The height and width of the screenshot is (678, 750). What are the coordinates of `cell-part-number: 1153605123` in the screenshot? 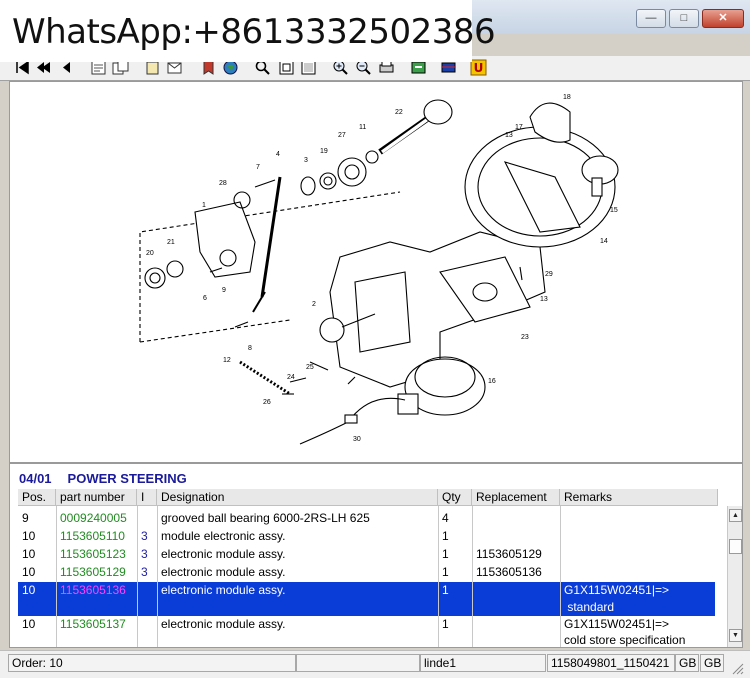 It's located at (96, 554).